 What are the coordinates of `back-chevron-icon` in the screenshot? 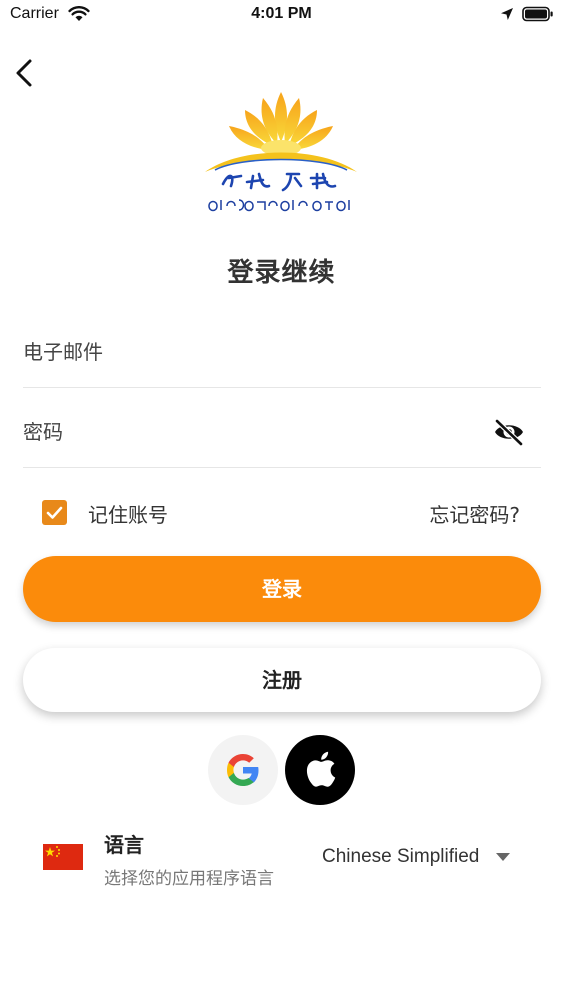 It's located at (25, 73).